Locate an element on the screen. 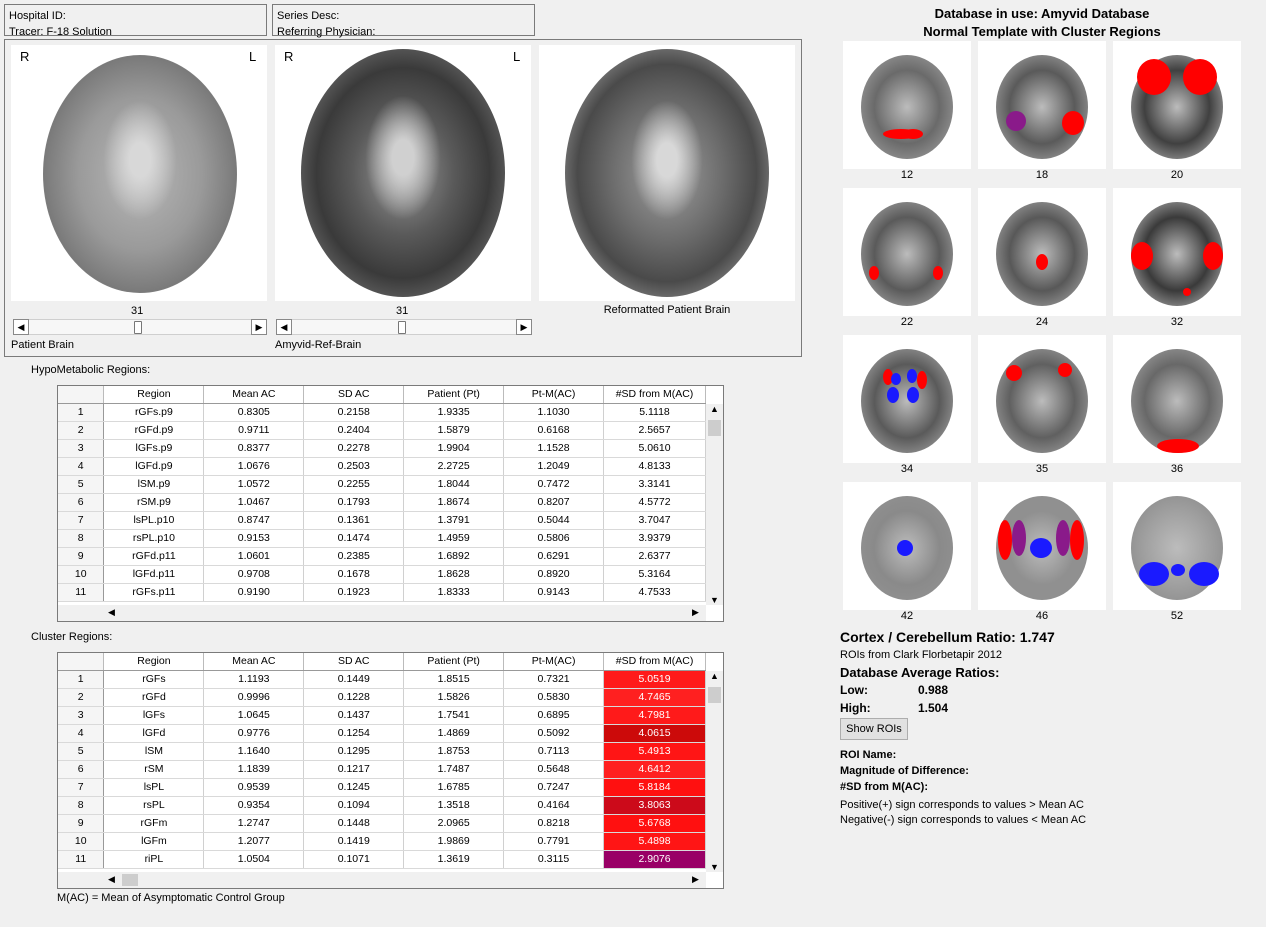 The width and height of the screenshot is (1266, 927). reference-slice-slider: ◀ ▶ is located at coordinates (404, 327).